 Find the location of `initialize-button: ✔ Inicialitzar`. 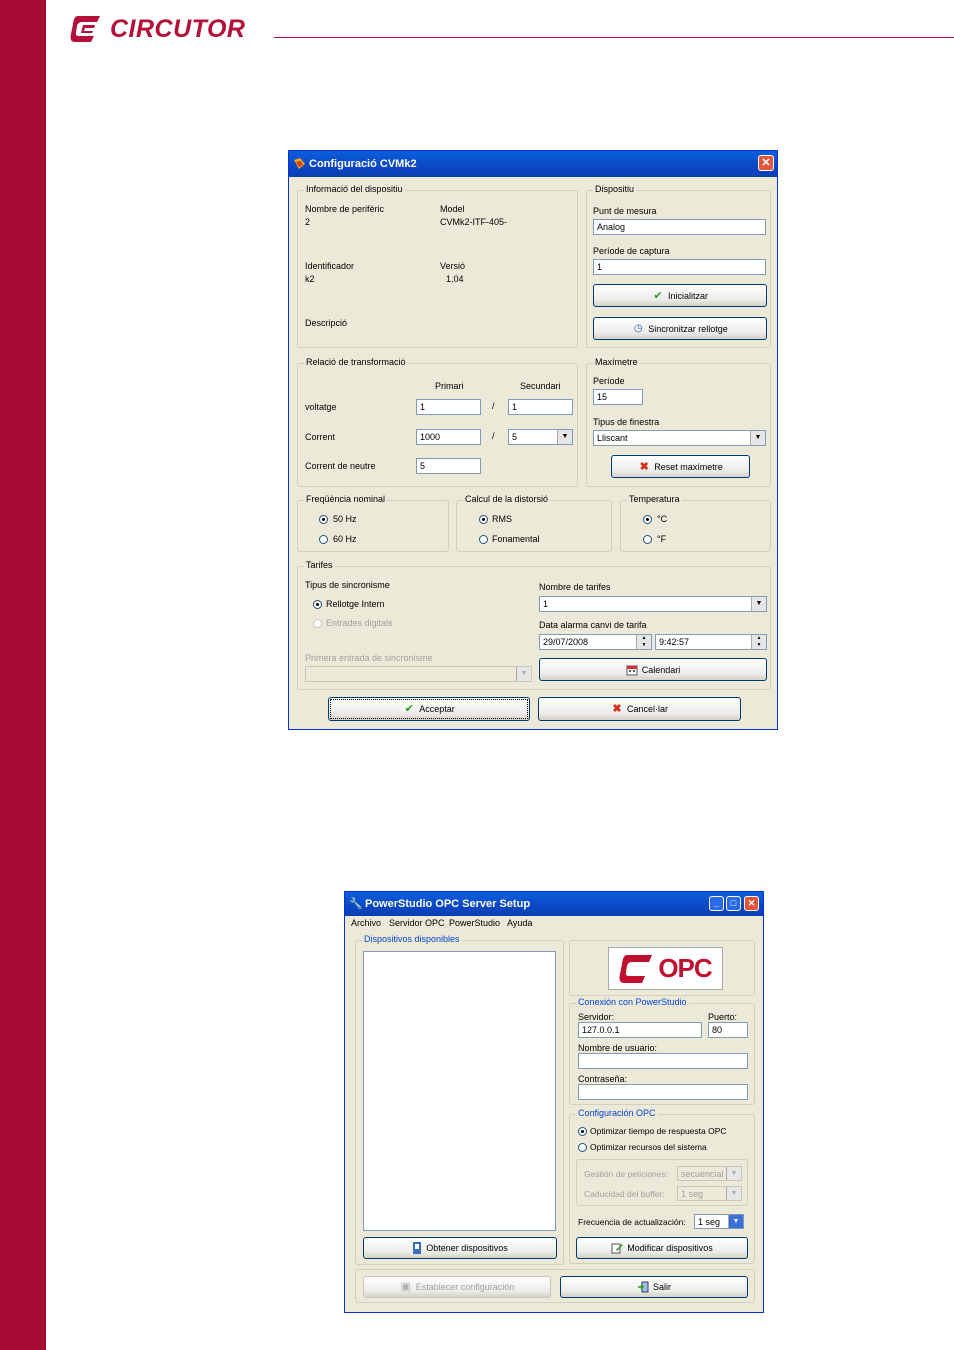

initialize-button: ✔ Inicialitzar is located at coordinates (680, 295).